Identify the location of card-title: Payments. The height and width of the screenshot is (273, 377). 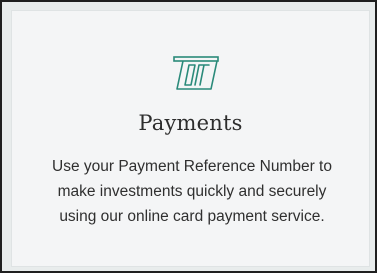
(190, 123).